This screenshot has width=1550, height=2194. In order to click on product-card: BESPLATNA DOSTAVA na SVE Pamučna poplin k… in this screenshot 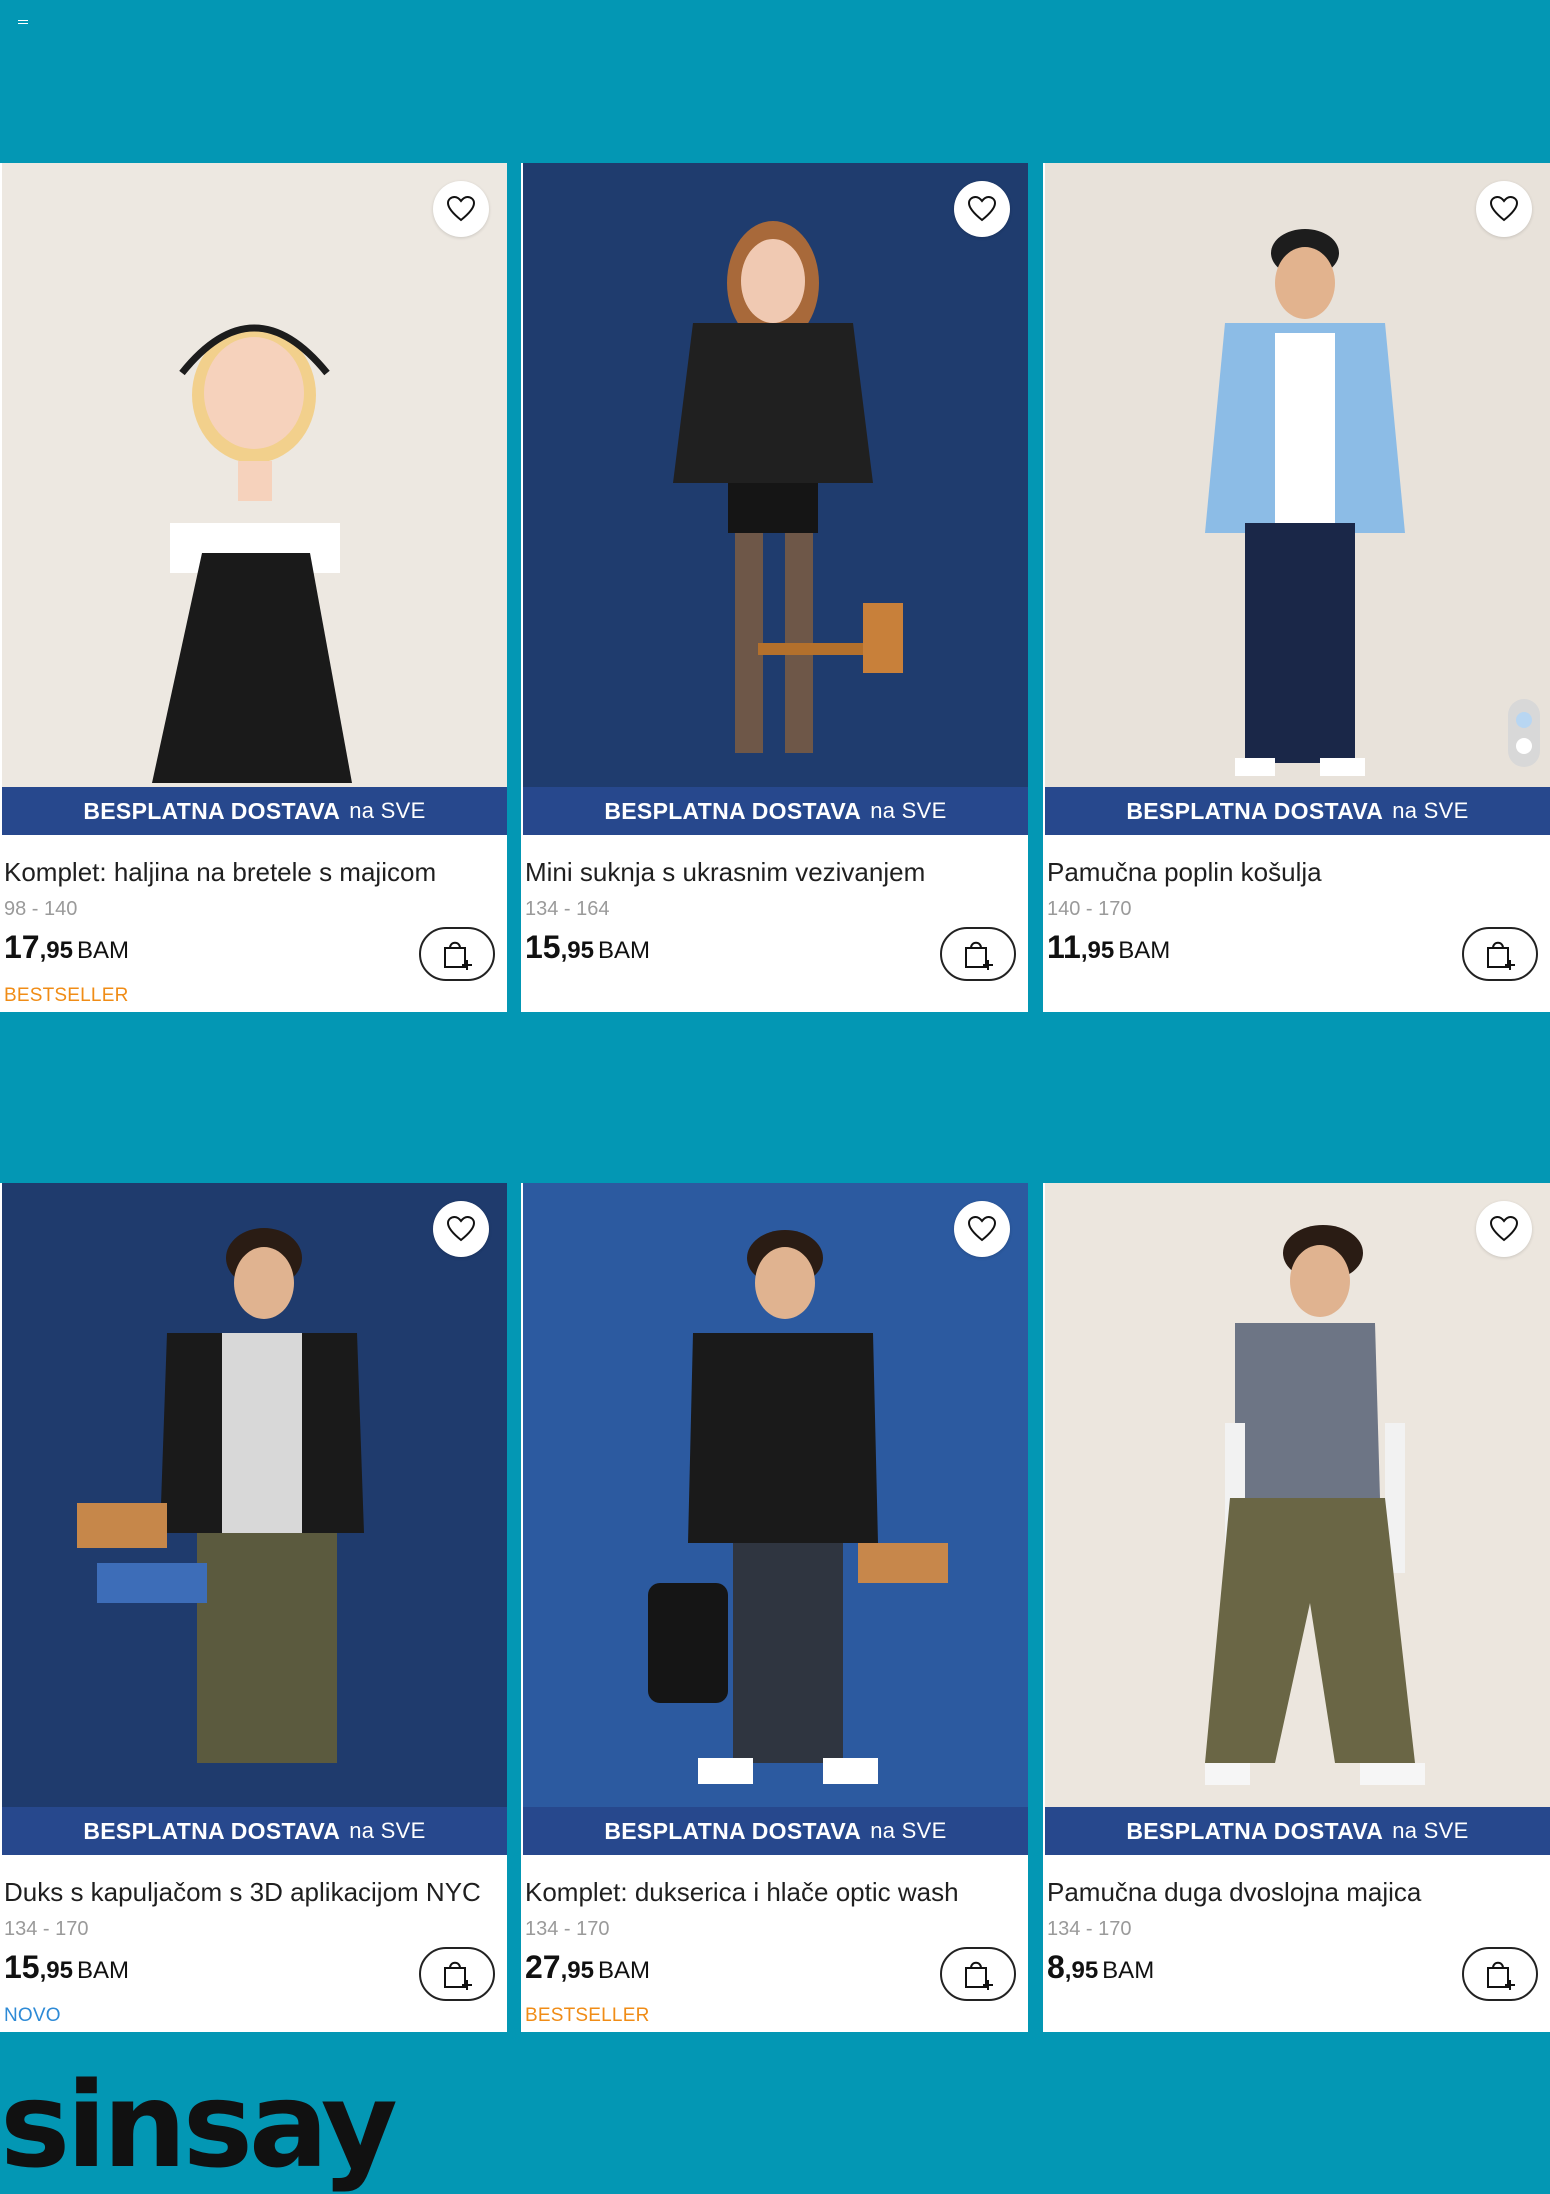, I will do `click(1296, 587)`.